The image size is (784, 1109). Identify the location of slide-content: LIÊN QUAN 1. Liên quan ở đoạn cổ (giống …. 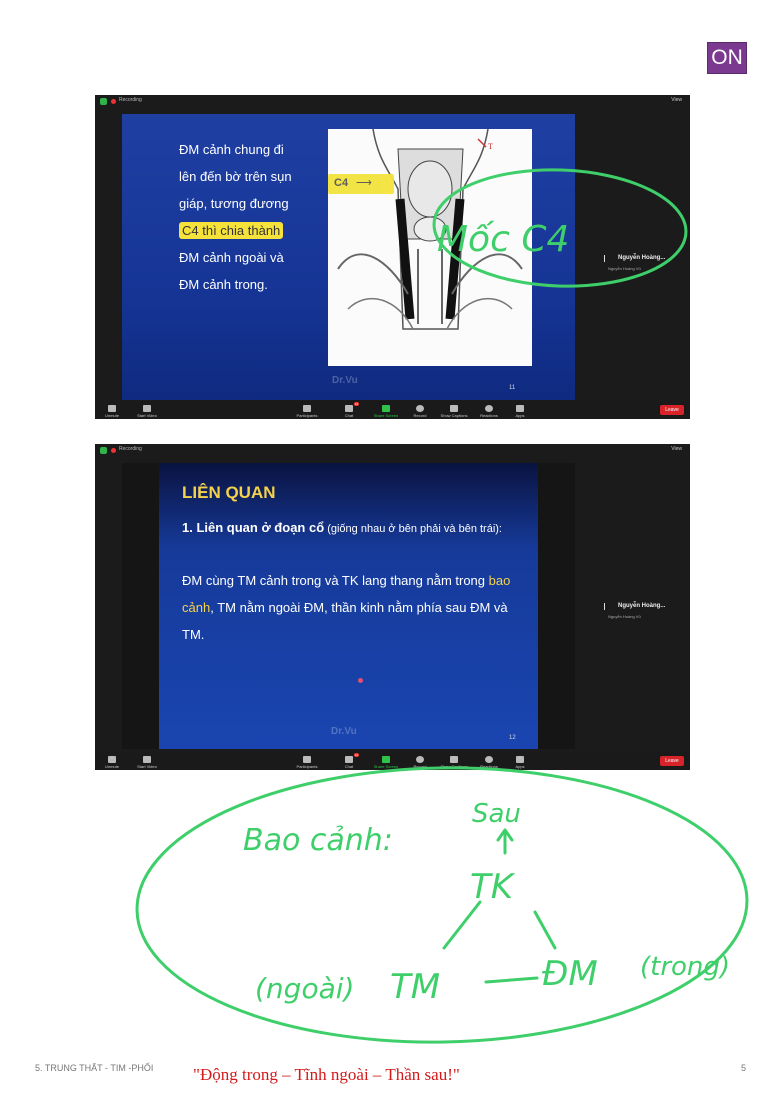
(348, 606).